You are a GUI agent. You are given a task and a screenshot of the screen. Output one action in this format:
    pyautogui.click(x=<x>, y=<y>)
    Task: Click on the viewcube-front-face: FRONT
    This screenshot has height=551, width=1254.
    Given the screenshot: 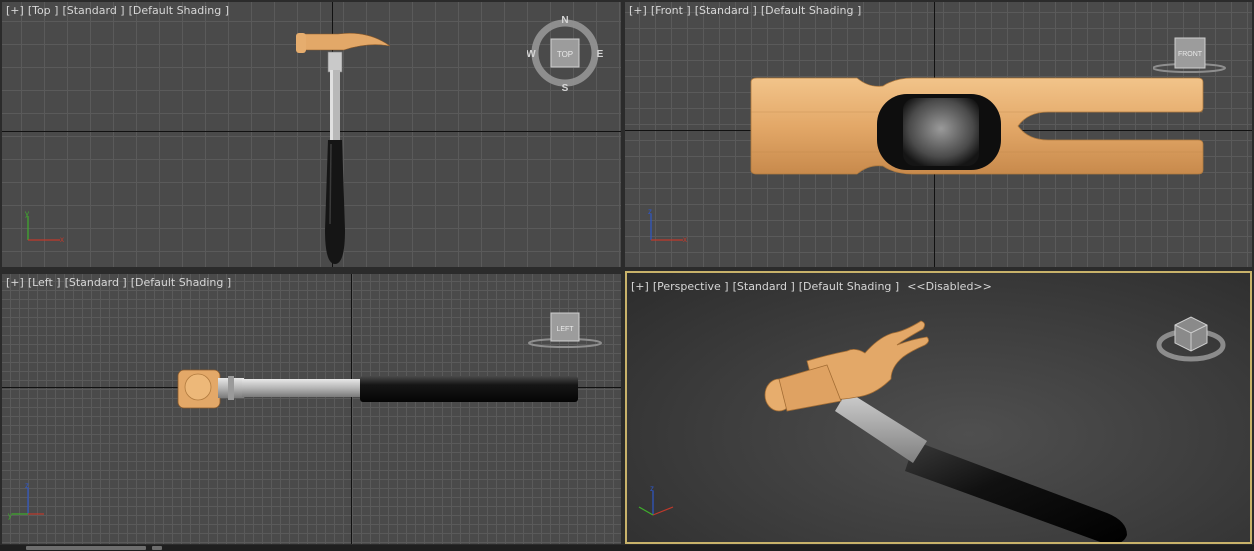 What is the action you would take?
    pyautogui.click(x=1190, y=54)
    